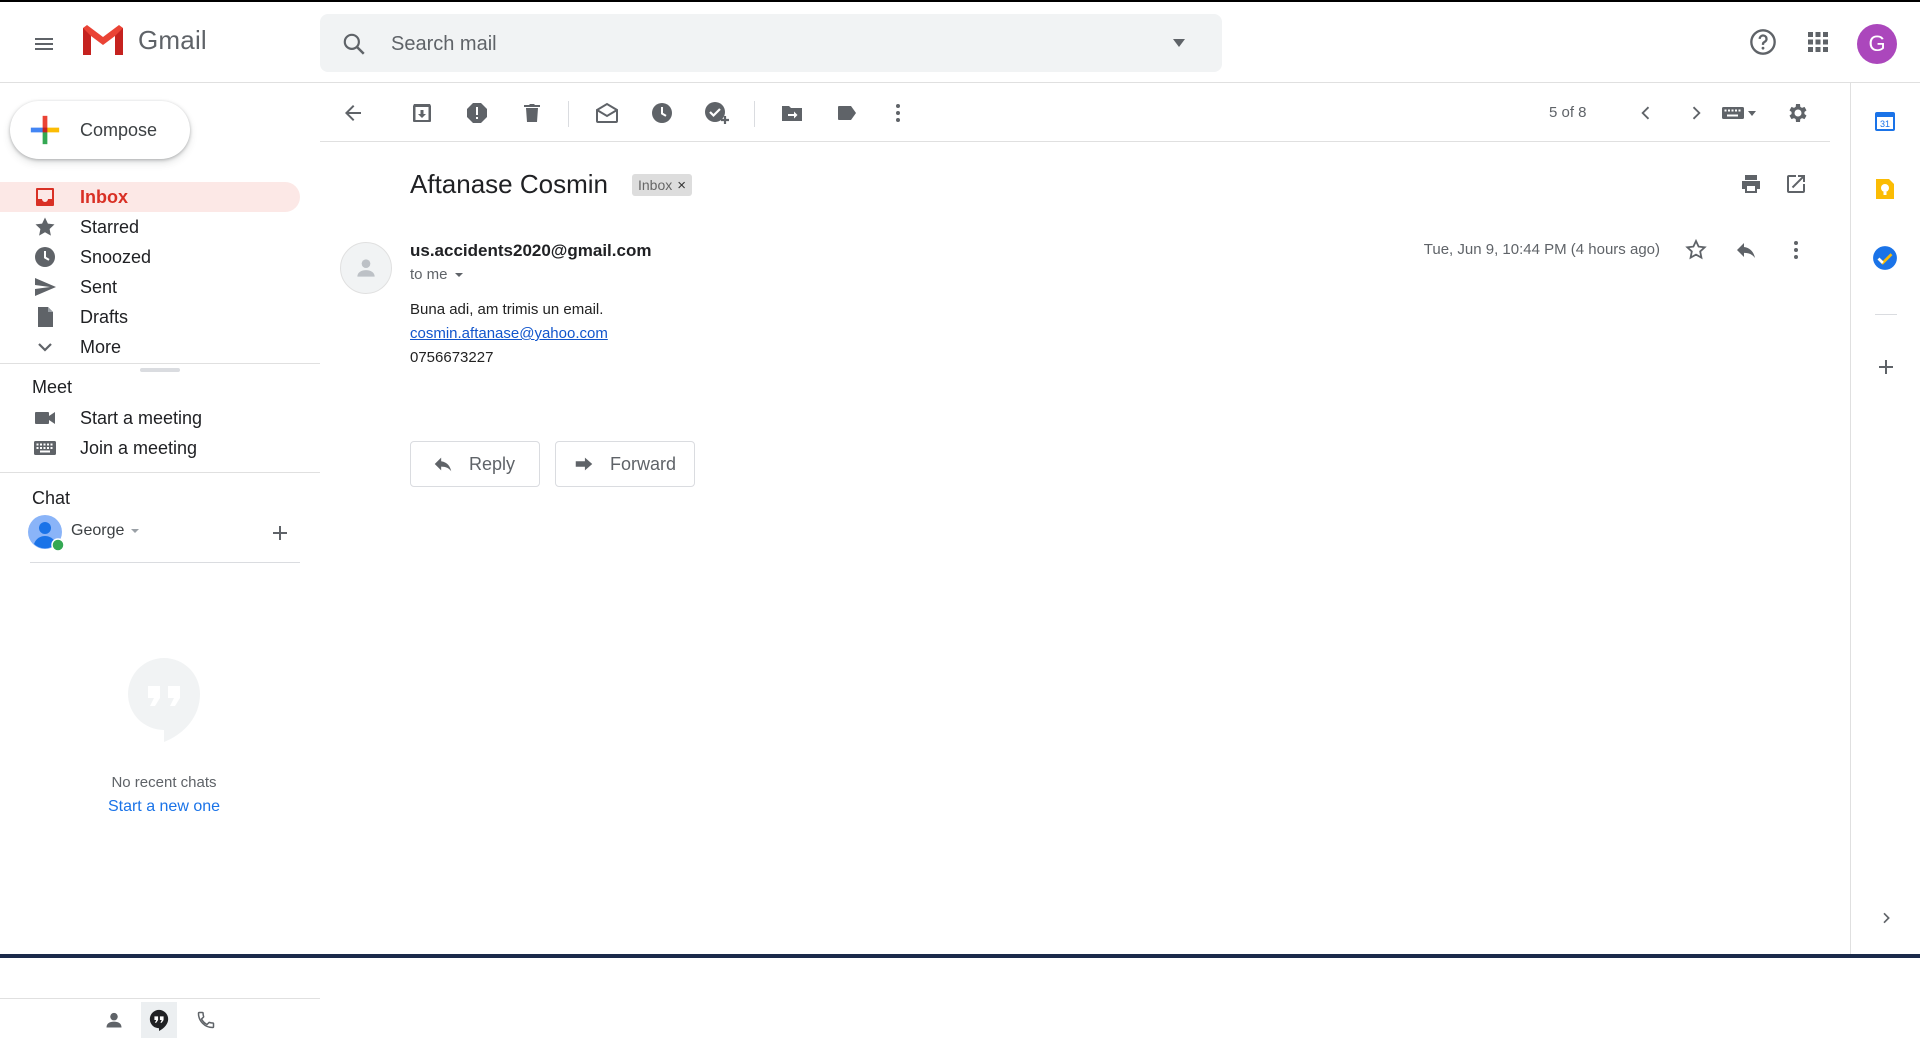  Describe the element at coordinates (1886, 367) in the screenshot. I see `get-addons-button` at that location.